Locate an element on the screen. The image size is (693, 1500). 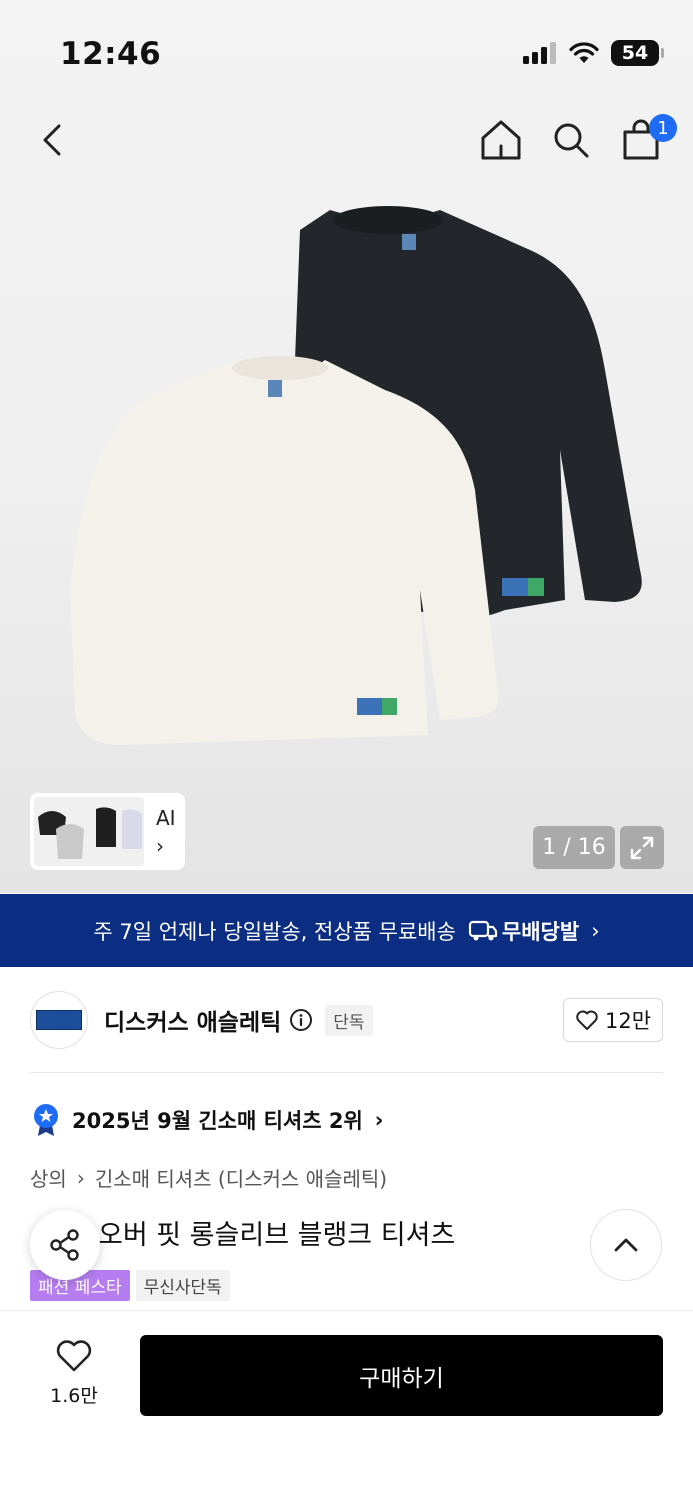
home-button is located at coordinates (501, 140).